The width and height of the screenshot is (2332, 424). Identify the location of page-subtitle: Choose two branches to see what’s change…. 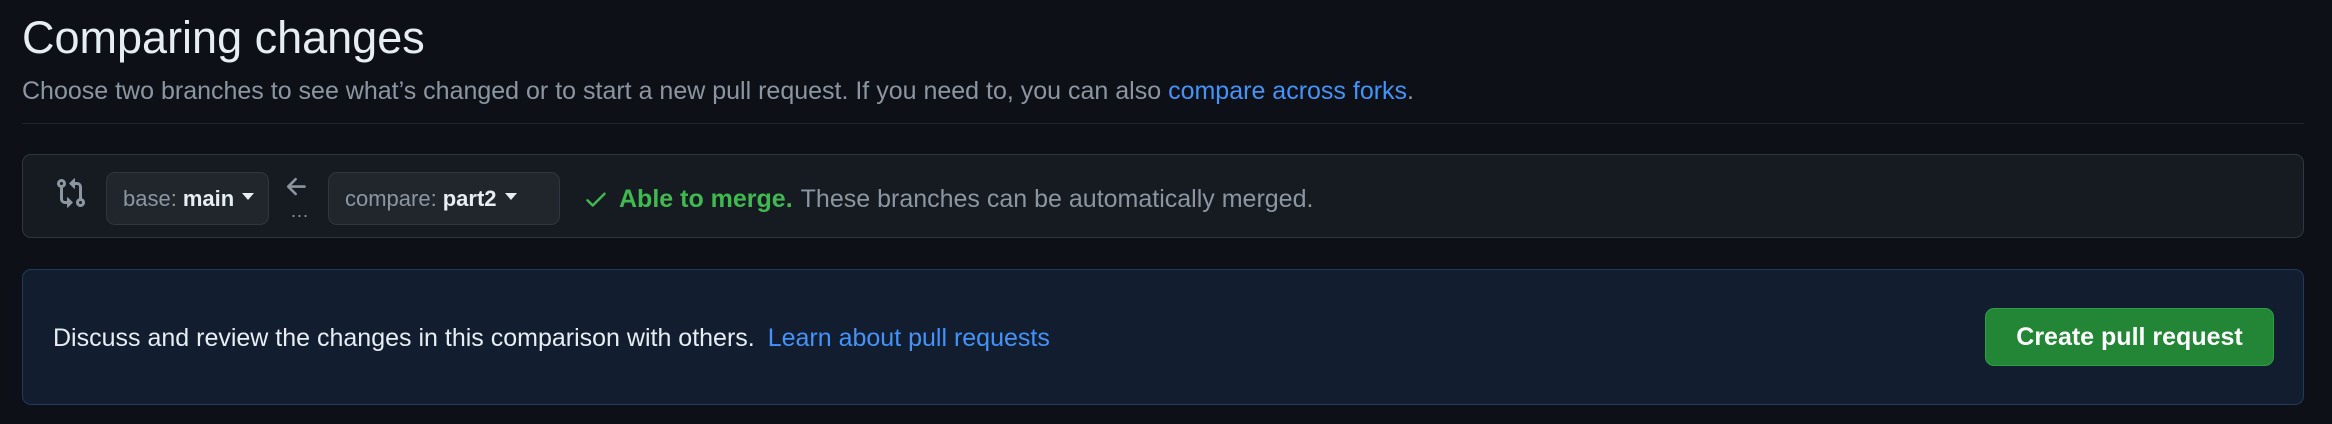
(718, 91).